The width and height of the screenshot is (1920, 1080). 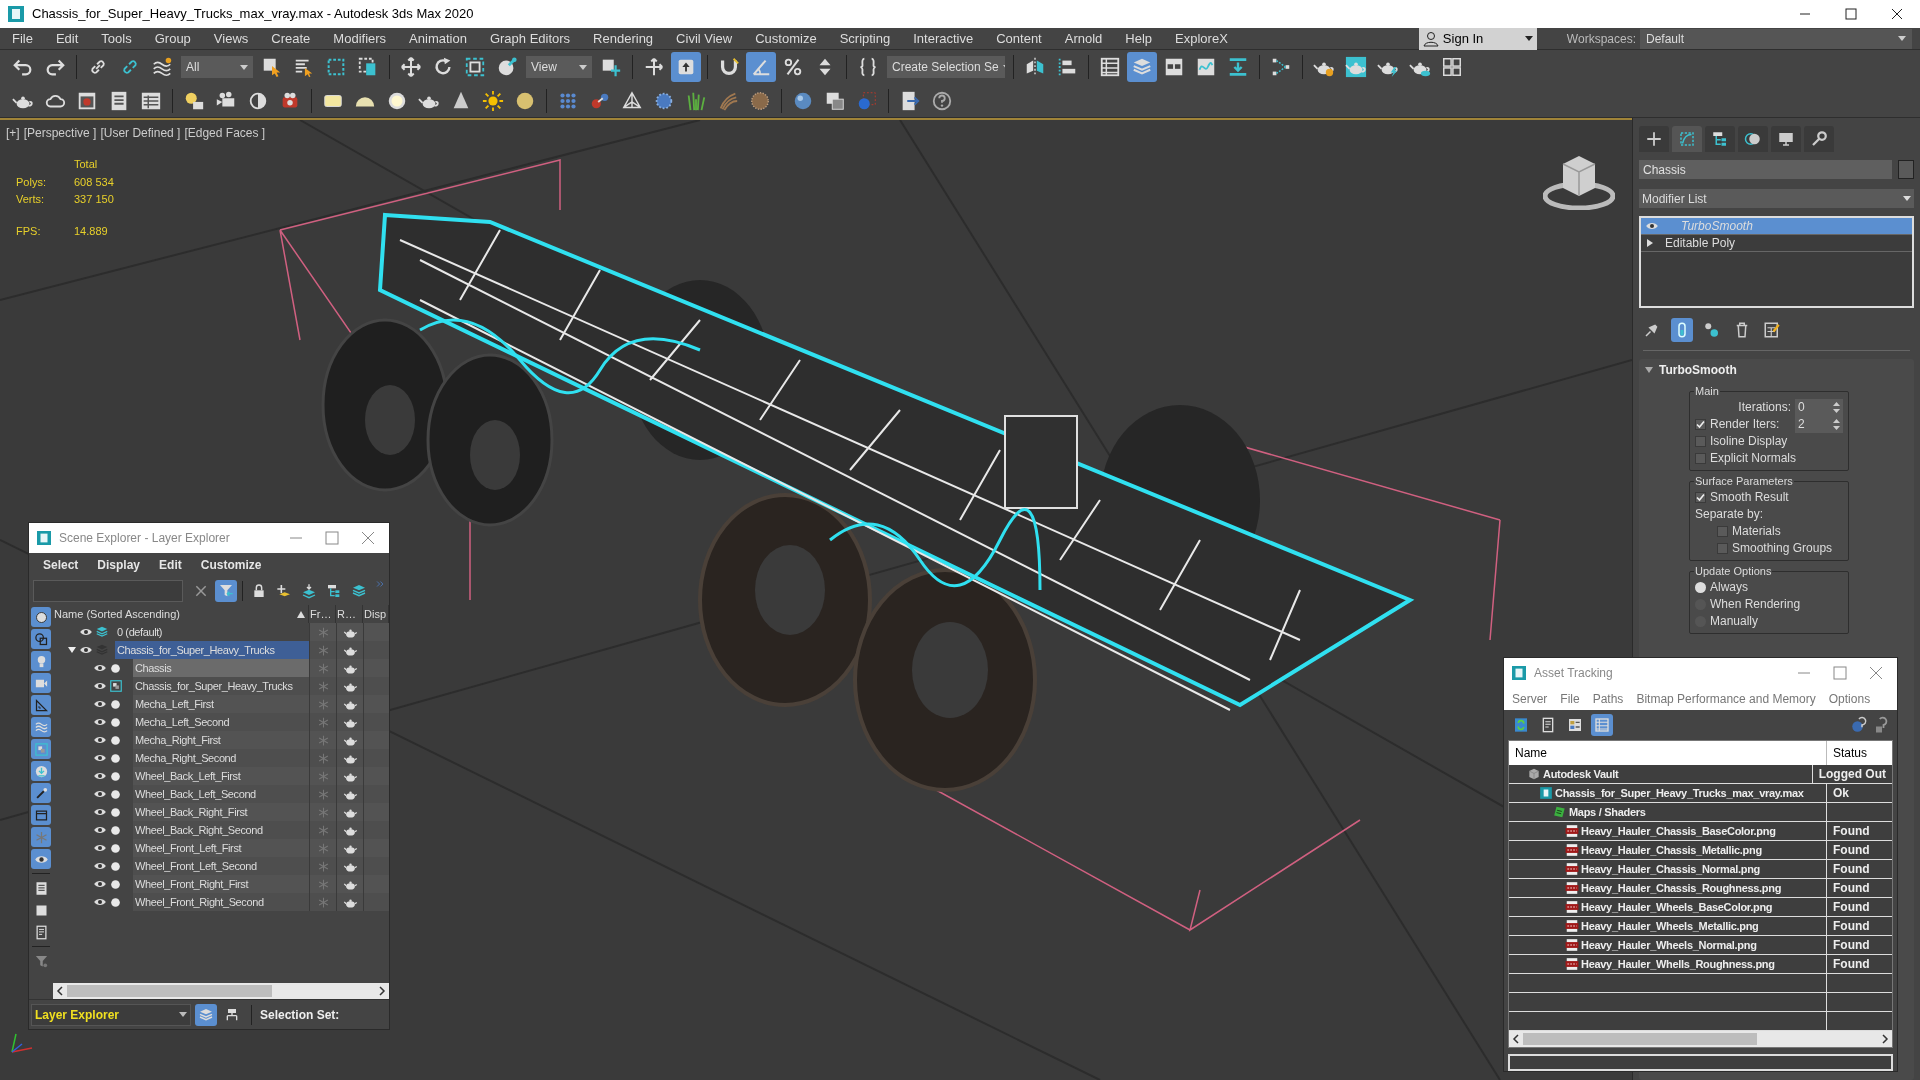 I want to click on menu-item: Display, so click(x=119, y=565).